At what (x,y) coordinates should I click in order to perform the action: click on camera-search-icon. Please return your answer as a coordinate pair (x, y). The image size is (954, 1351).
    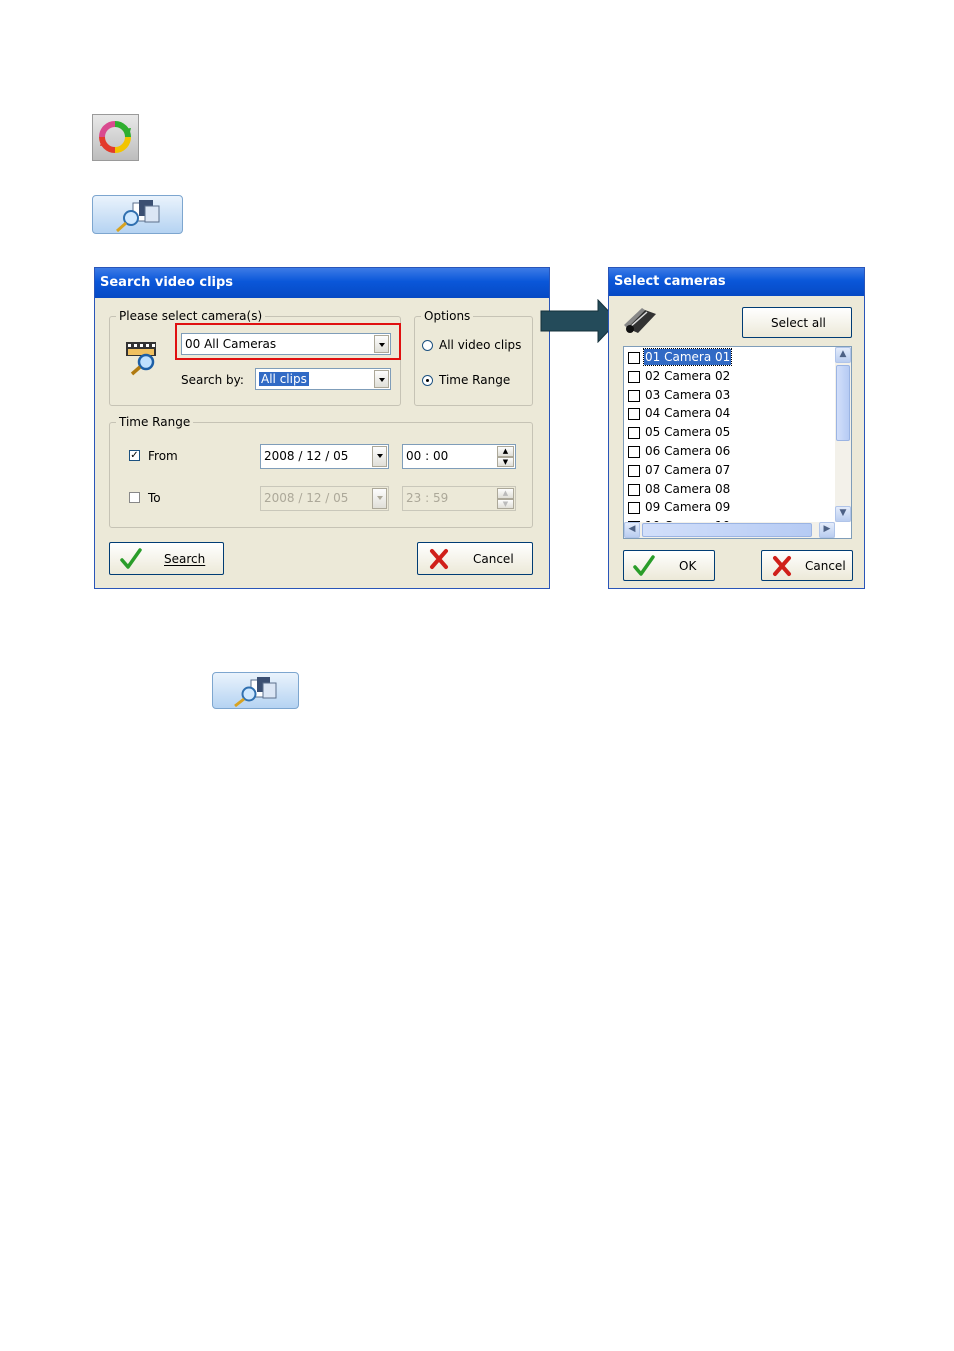
    Looking at the image, I should click on (141, 359).